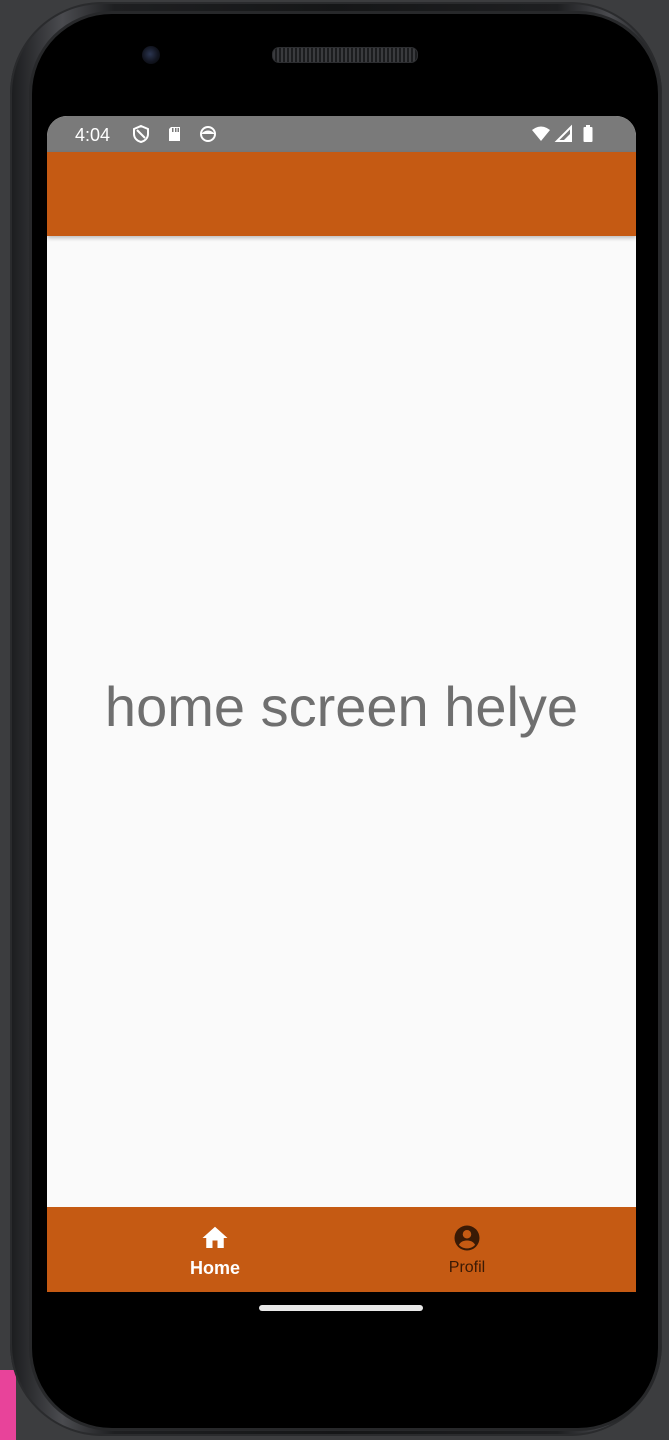 Image resolution: width=669 pixels, height=1440 pixels. What do you see at coordinates (588, 133) in the screenshot?
I see `battery-icon` at bounding box center [588, 133].